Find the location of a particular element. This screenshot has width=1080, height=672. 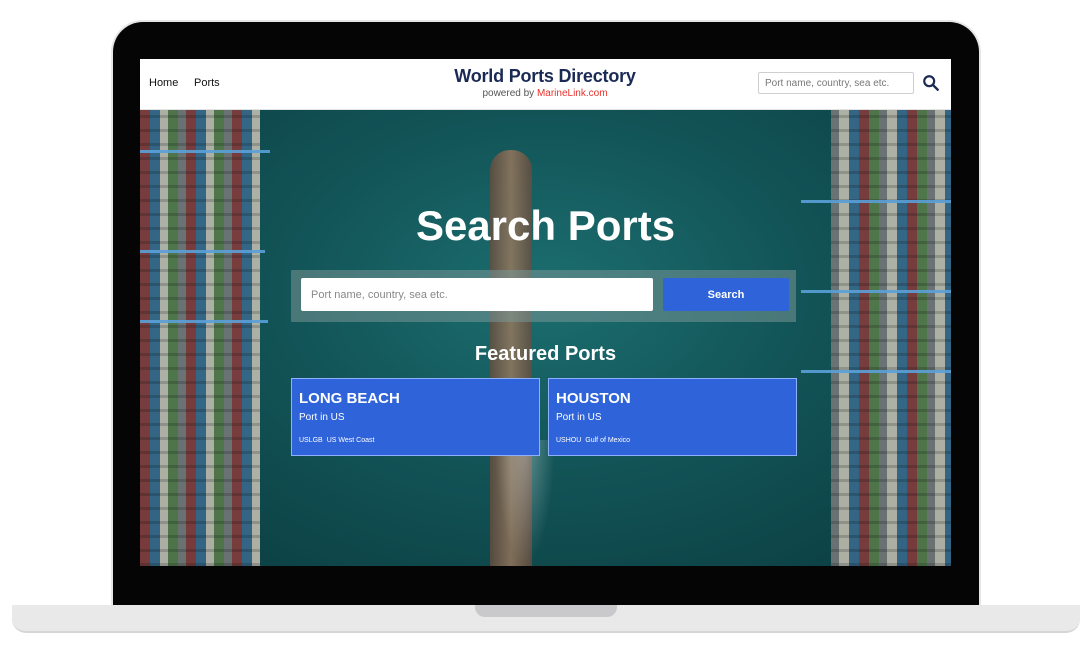

nav-link-ports: Ports is located at coordinates (207, 83).